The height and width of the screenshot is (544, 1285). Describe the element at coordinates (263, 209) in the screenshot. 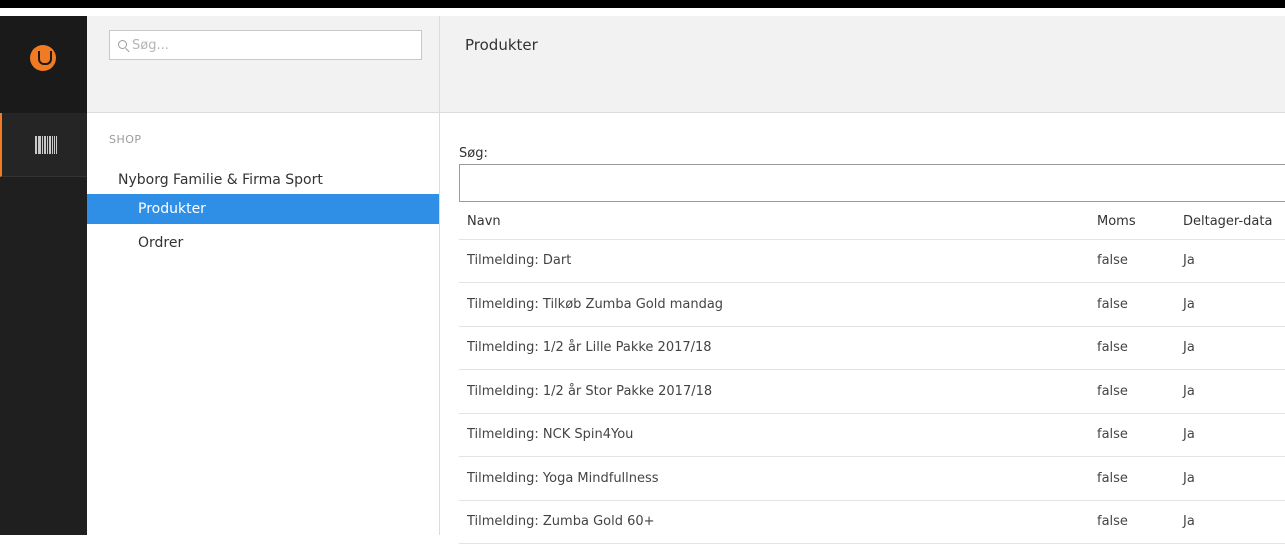

I see `tree-item-produkter: Produkter` at that location.